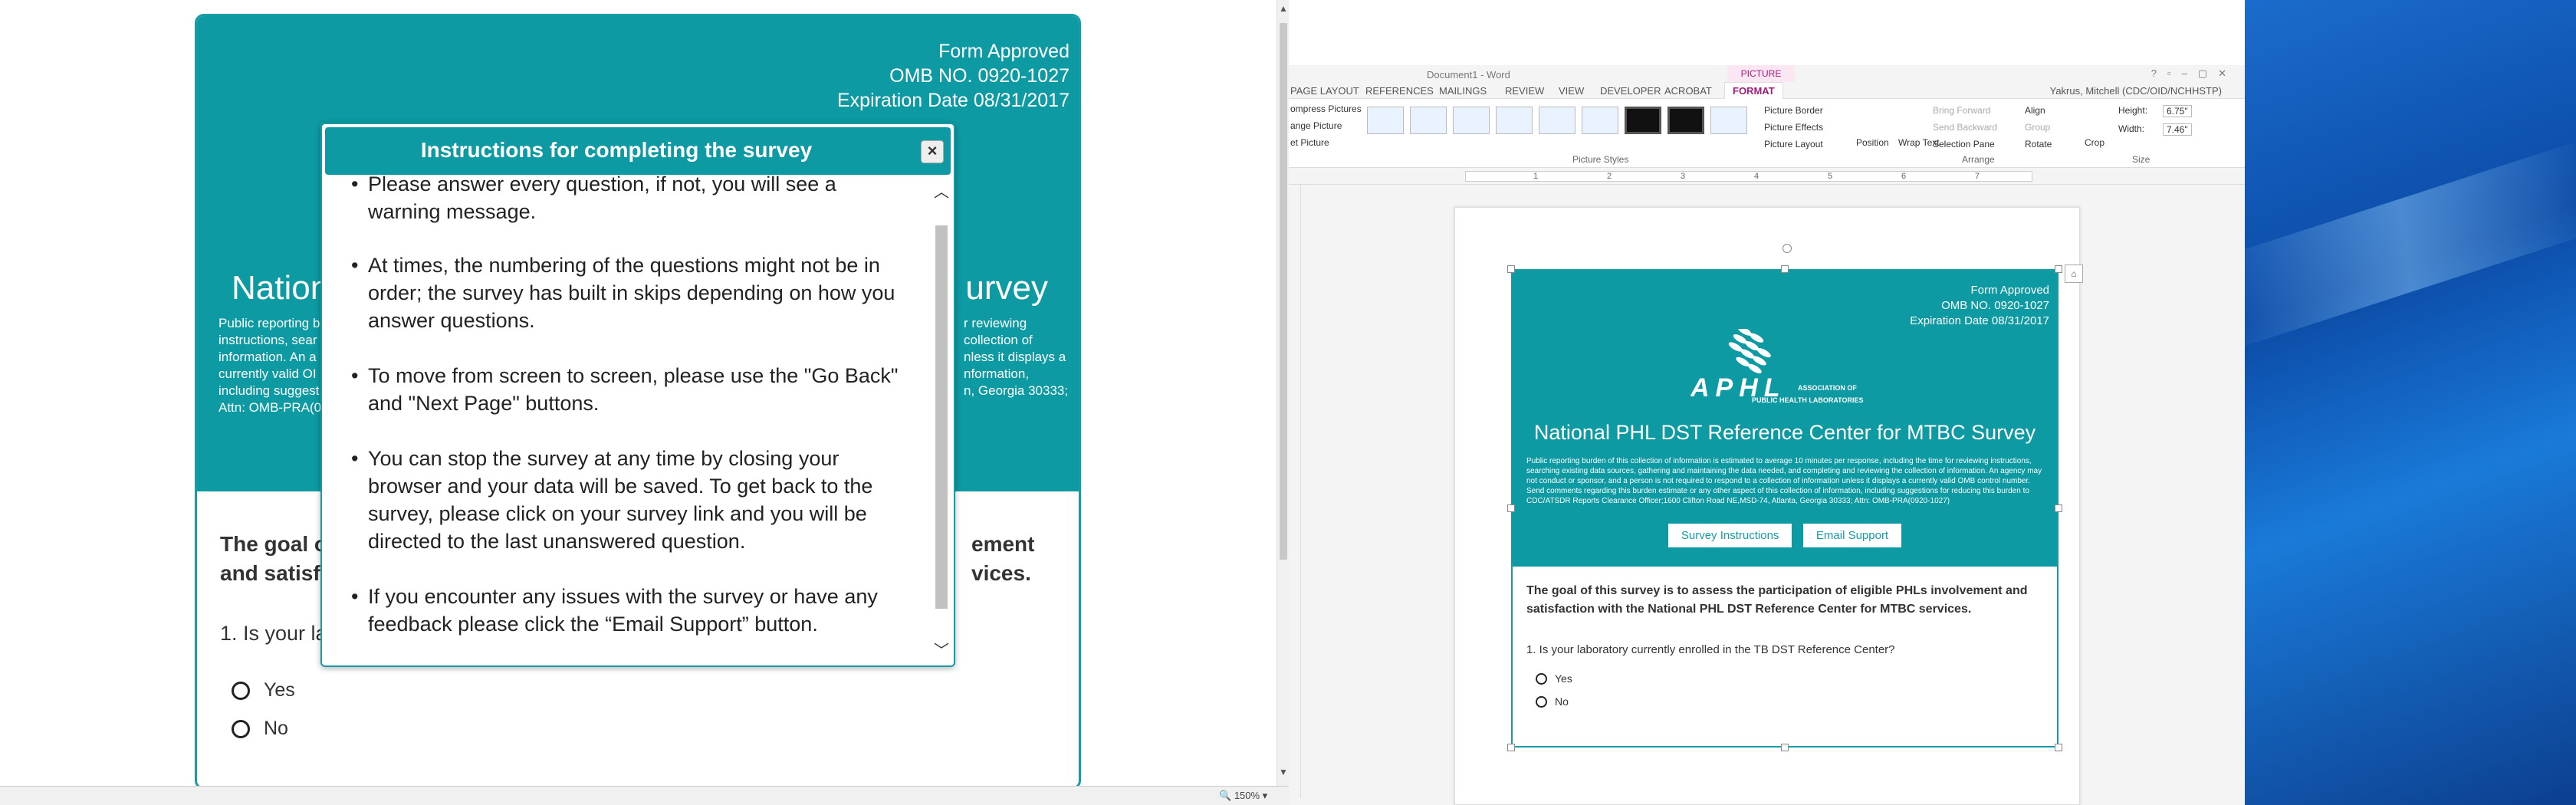 The image size is (2576, 805). I want to click on window-controls: ?▫–▢✕, so click(2194, 74).